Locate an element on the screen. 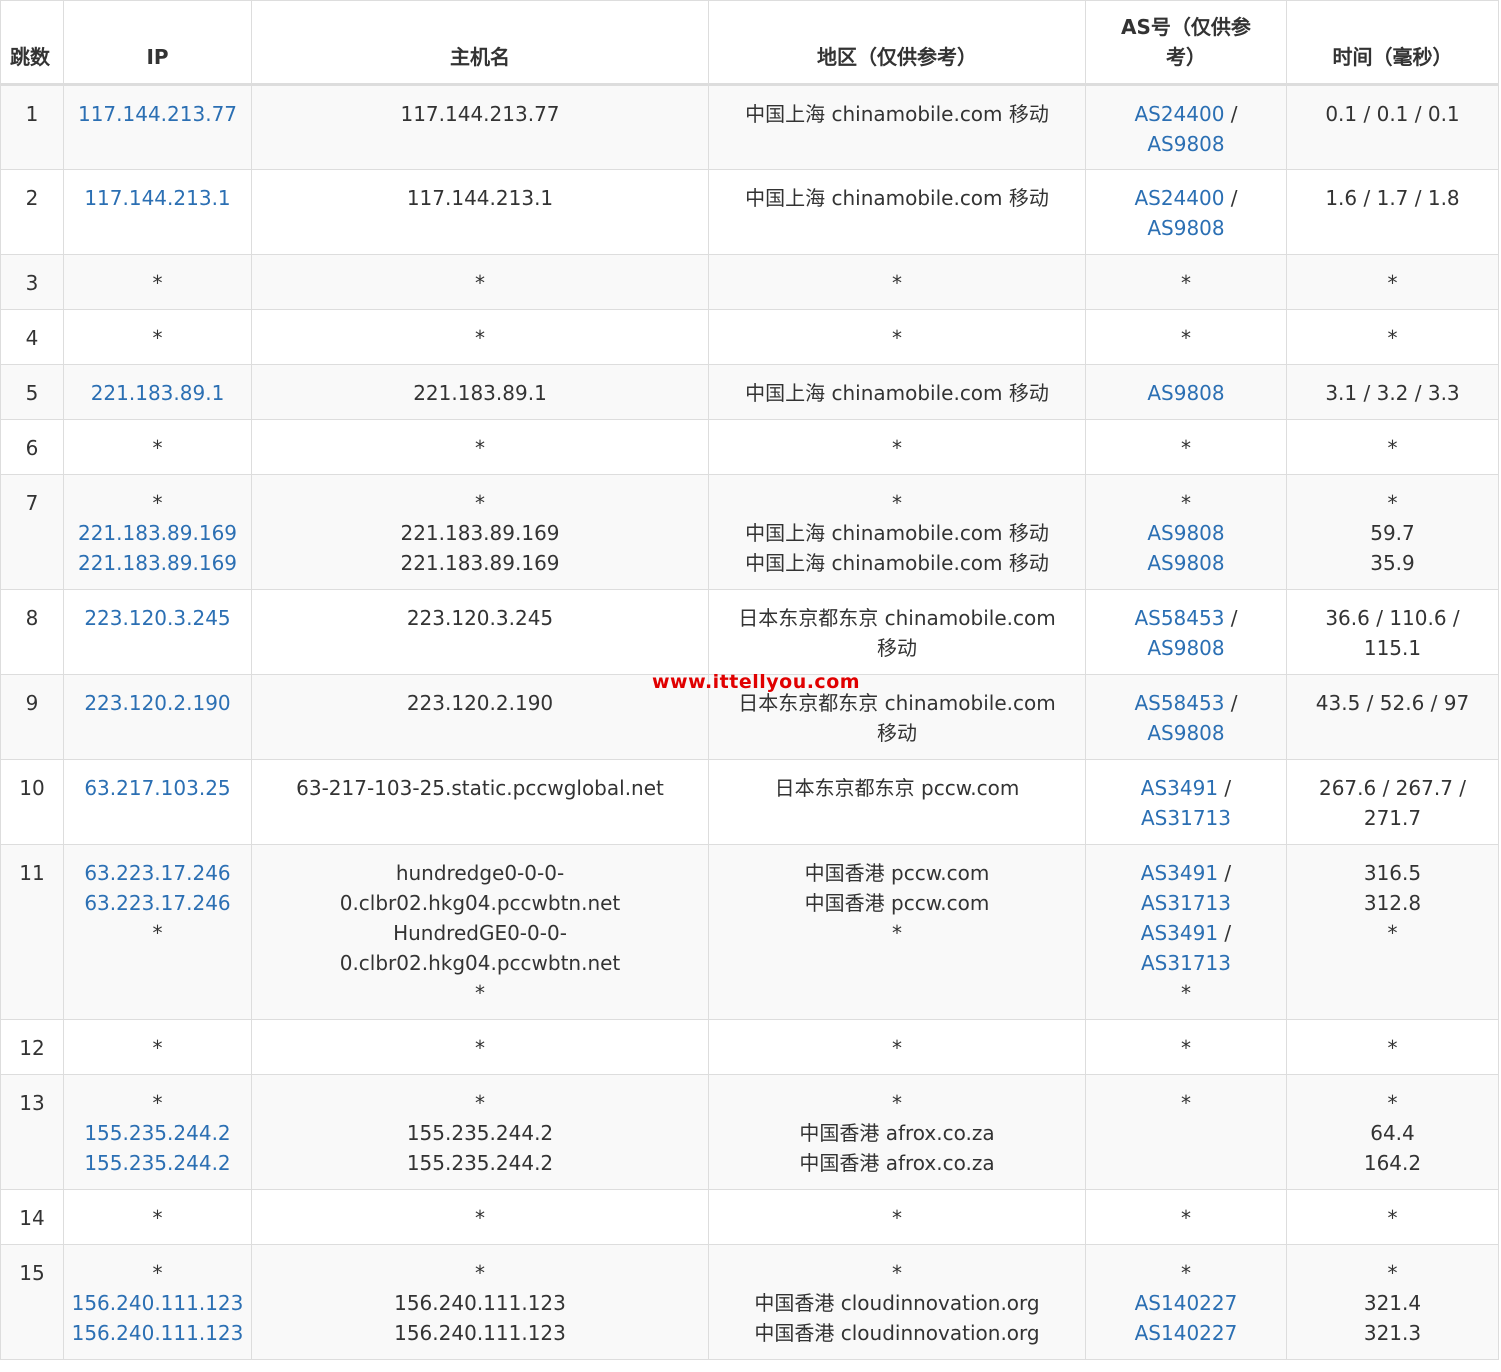  ip-link: 117.144.213.77 is located at coordinates (157, 114).